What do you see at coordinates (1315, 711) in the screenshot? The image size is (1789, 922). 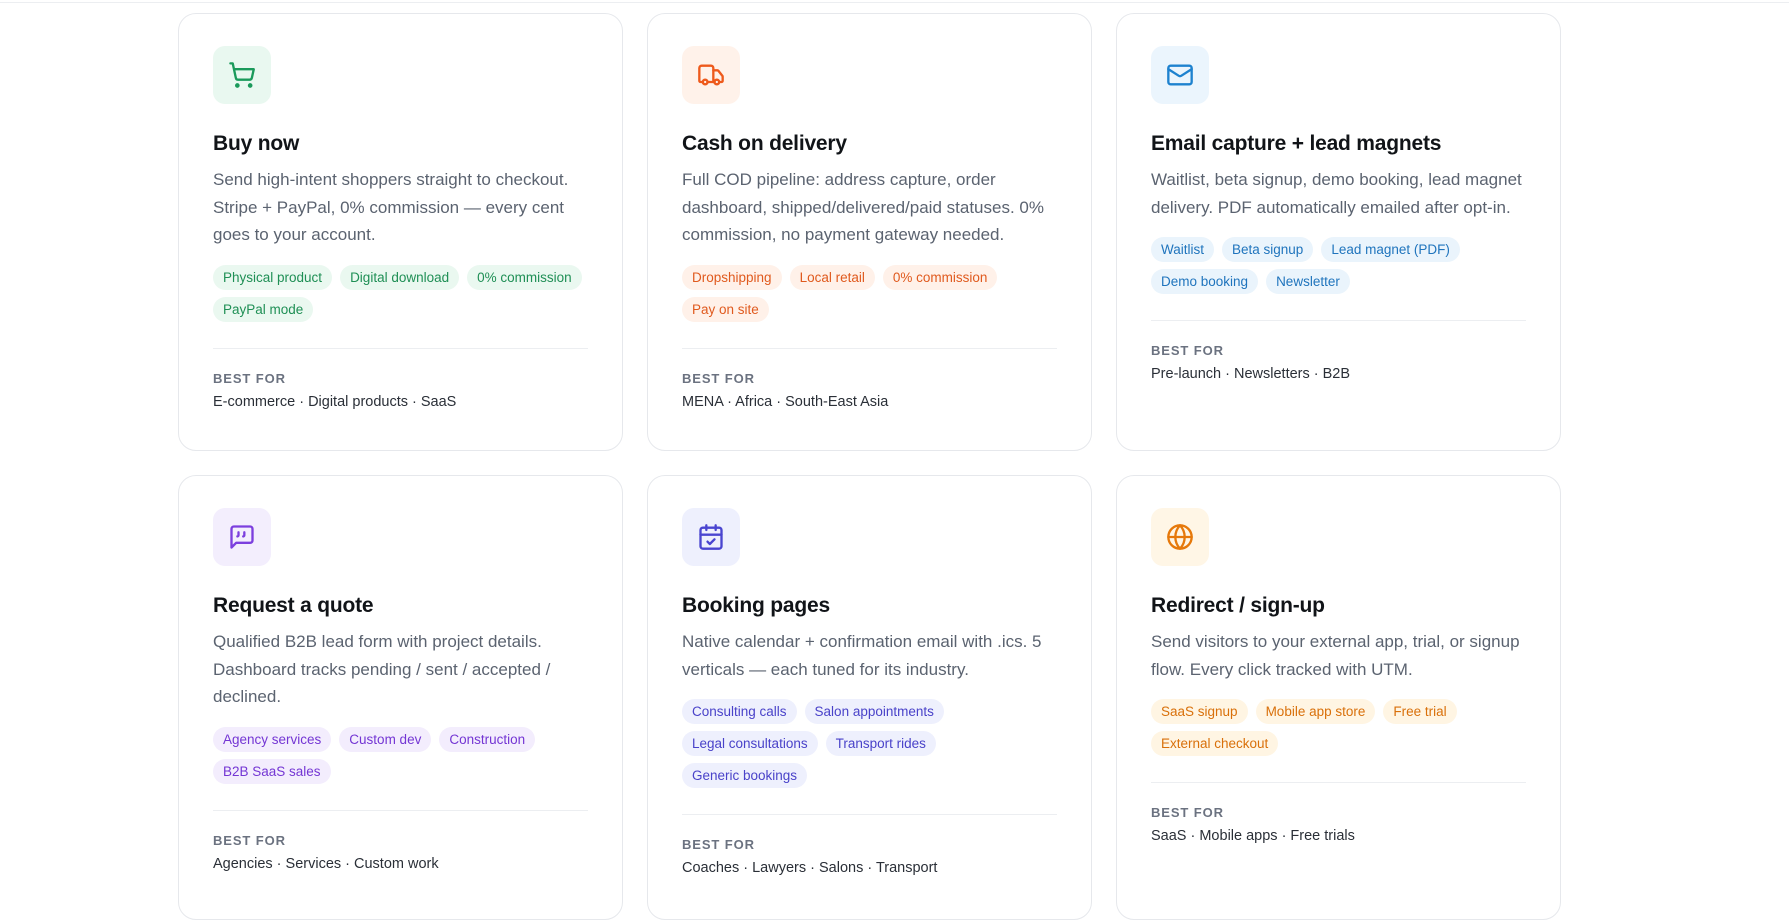 I see `tag: Mobile app store` at bounding box center [1315, 711].